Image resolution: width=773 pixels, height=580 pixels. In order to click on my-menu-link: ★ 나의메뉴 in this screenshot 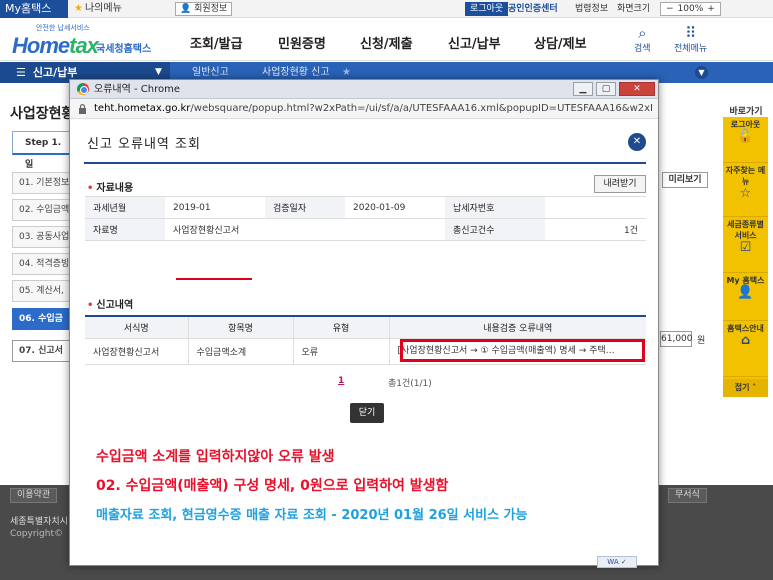, I will do `click(98, 9)`.